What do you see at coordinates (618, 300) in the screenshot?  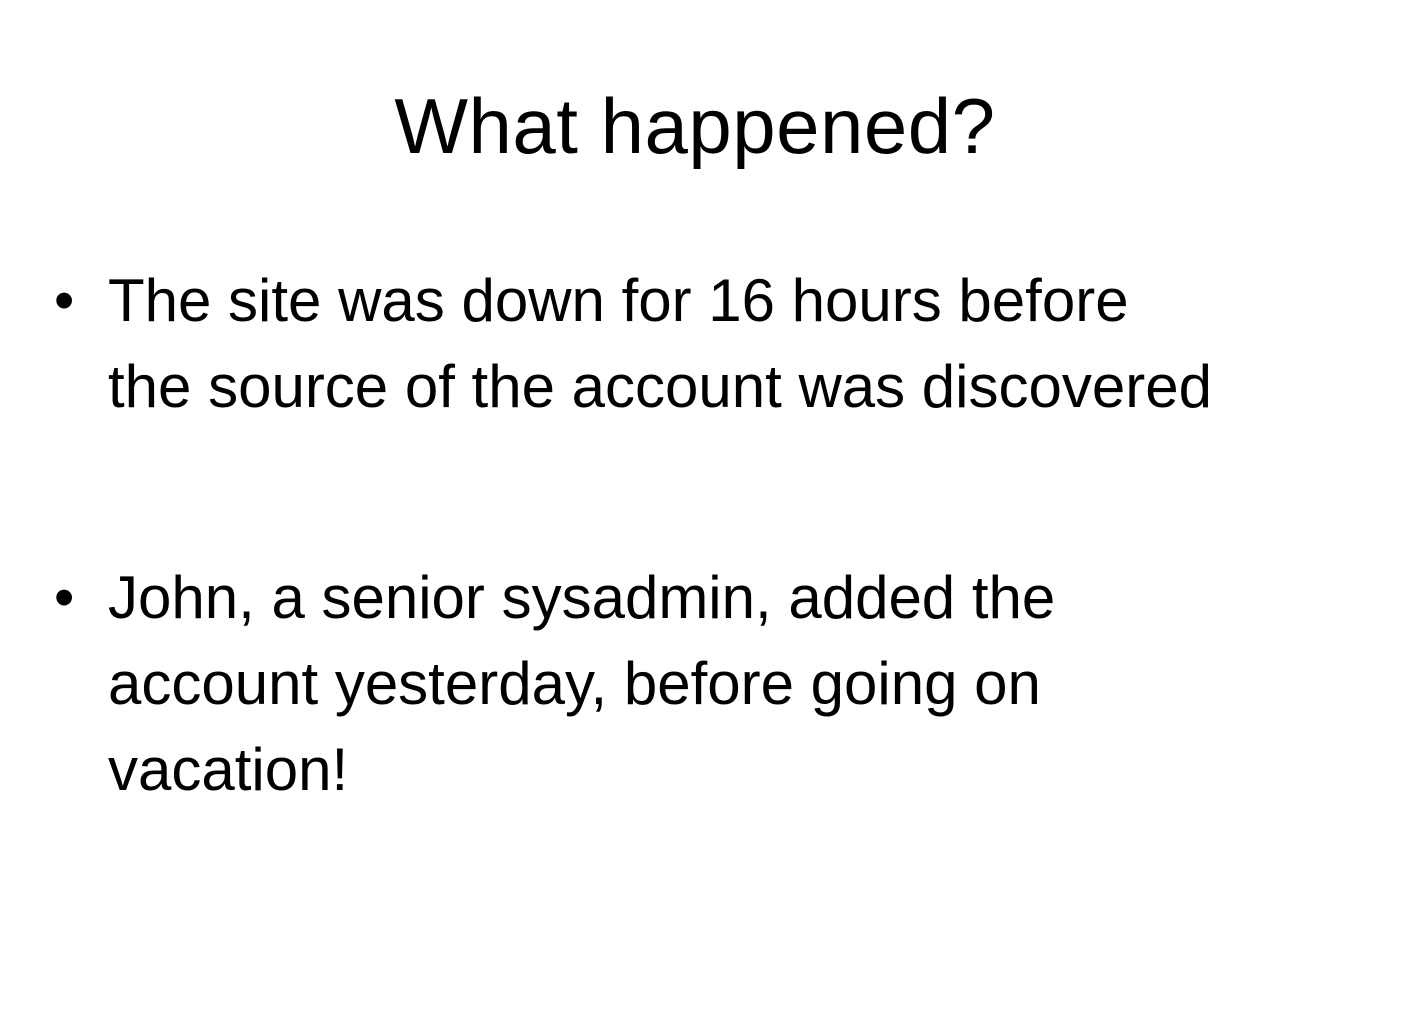 I see `bullet-line: The site was down for 16 hours before` at bounding box center [618, 300].